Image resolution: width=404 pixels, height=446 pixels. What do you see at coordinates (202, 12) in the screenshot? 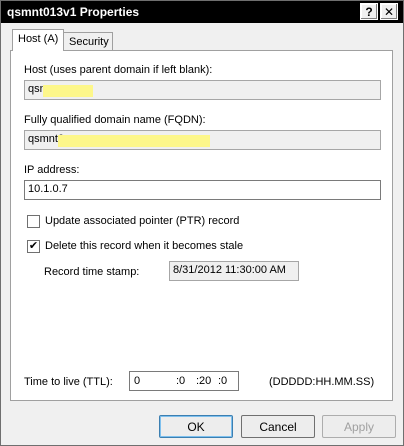
I see `title-bar: qsmnt013v1 Properties ? ✕` at bounding box center [202, 12].